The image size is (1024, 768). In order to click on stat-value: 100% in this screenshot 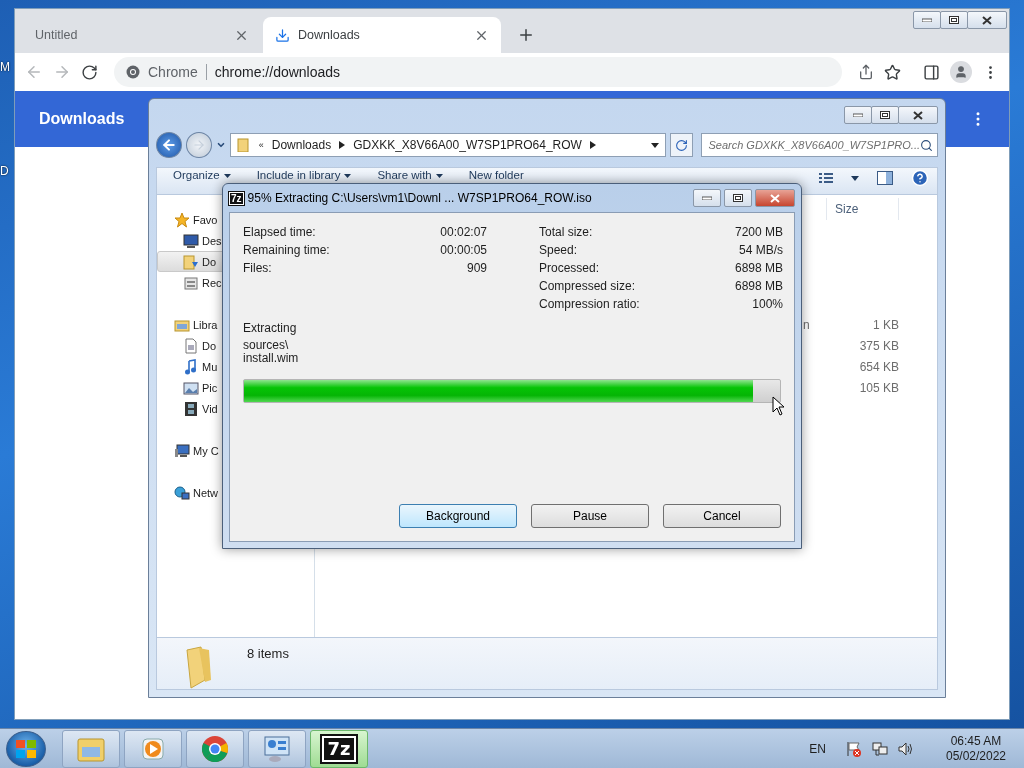, I will do `click(767, 304)`.